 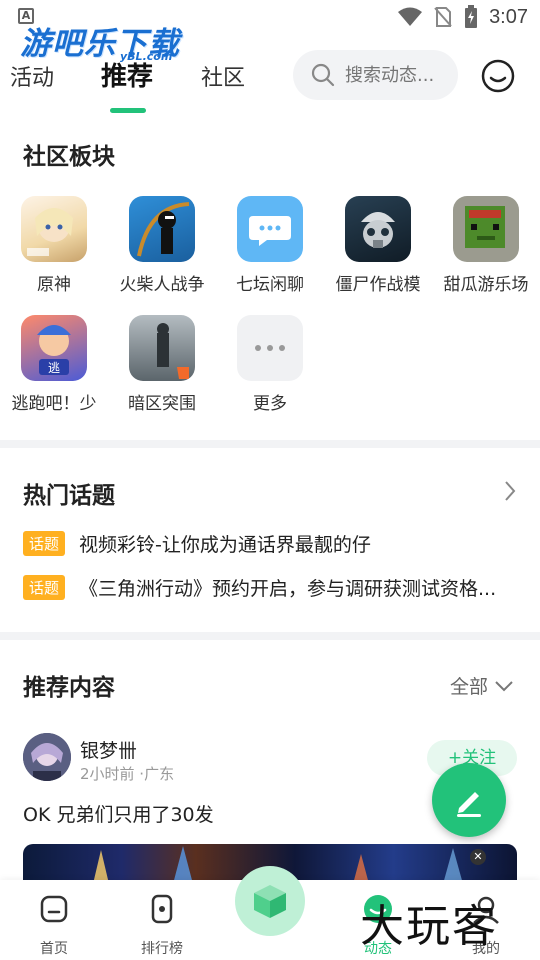 What do you see at coordinates (462, 17) in the screenshot?
I see `status-icons: 3:07` at bounding box center [462, 17].